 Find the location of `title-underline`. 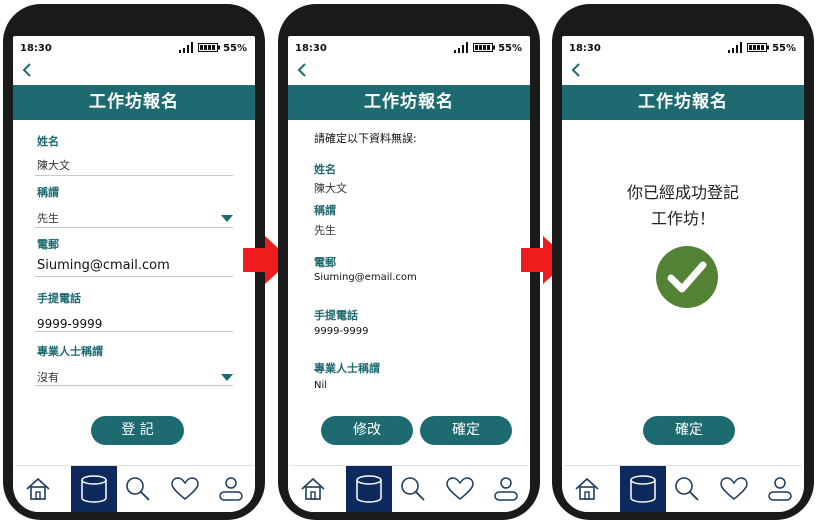

title-underline is located at coordinates (134, 227).